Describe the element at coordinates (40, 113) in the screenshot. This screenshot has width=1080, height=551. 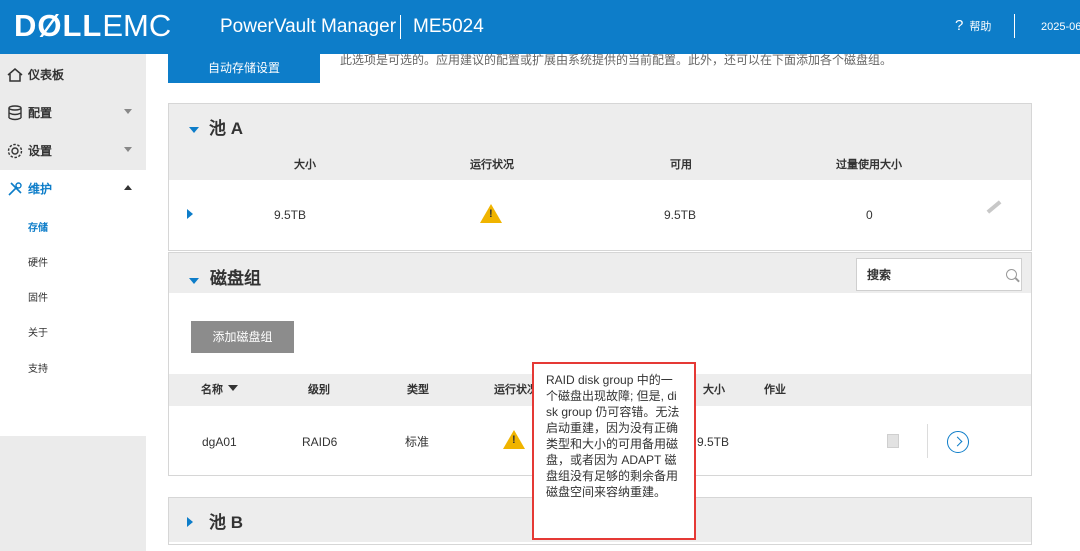
I see `sidebar-item-label: 配置` at that location.